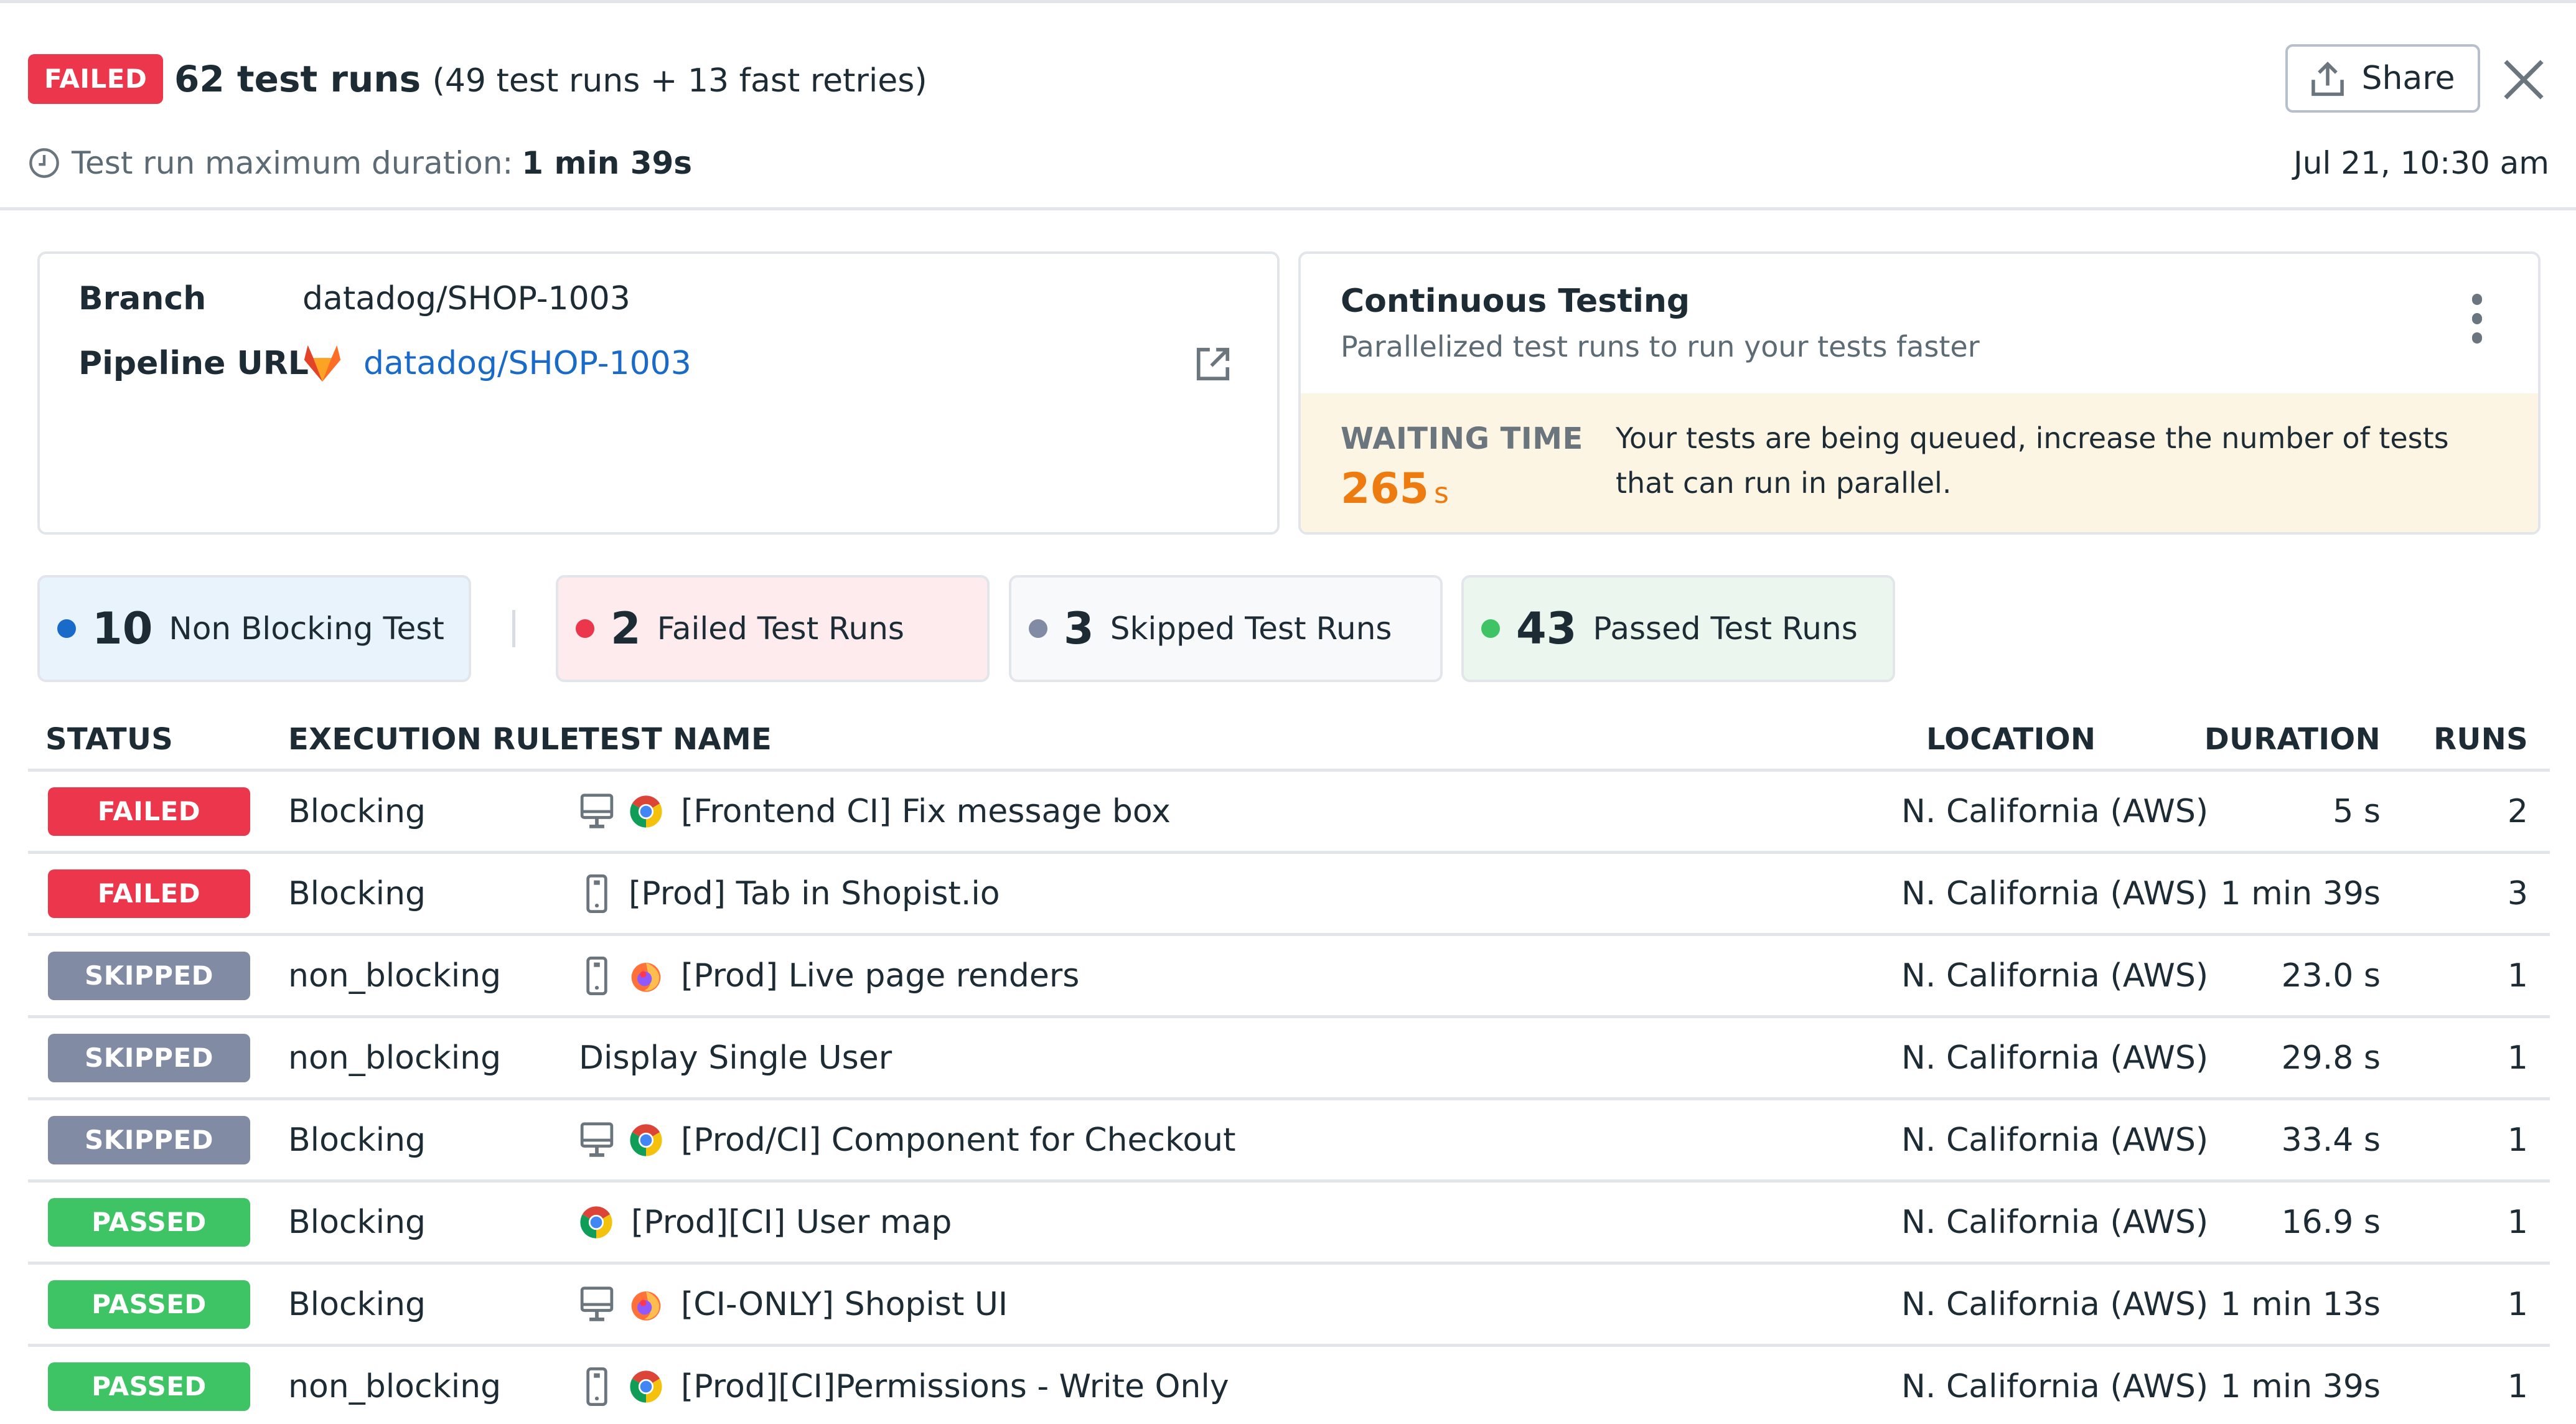 The width and height of the screenshot is (2576, 1424). What do you see at coordinates (122, 628) in the screenshot?
I see `non-blocking-count: 10` at bounding box center [122, 628].